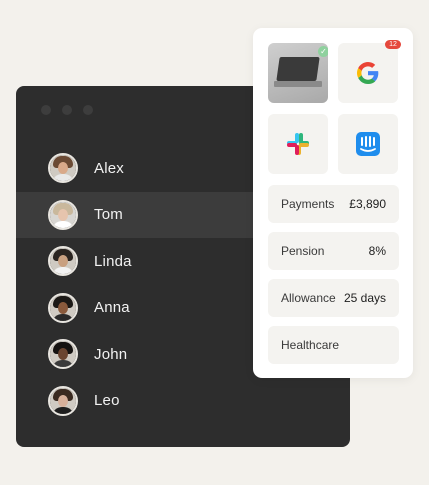  I want to click on benefit-healthcare: Healthcare, so click(333, 345).